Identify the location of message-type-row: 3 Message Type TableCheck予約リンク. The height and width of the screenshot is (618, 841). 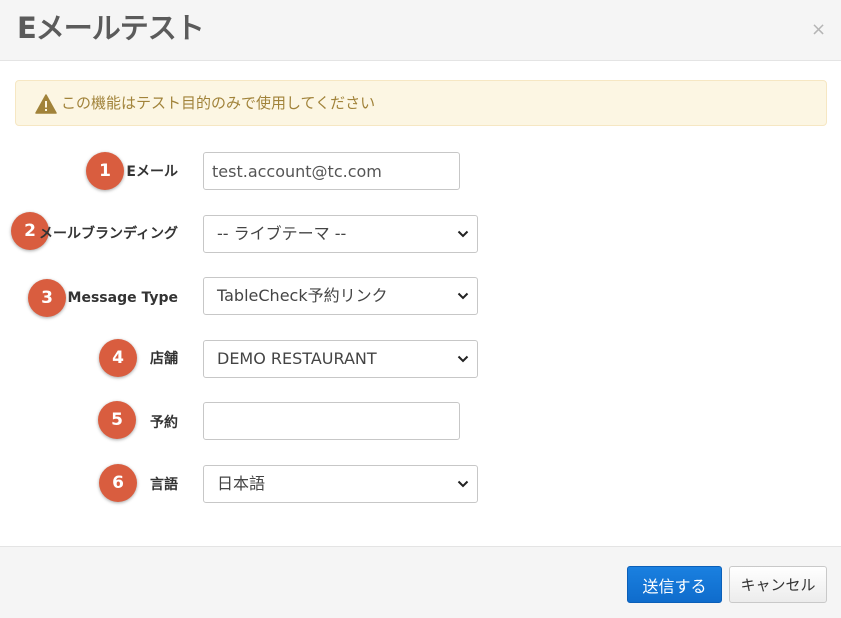
(420, 297).